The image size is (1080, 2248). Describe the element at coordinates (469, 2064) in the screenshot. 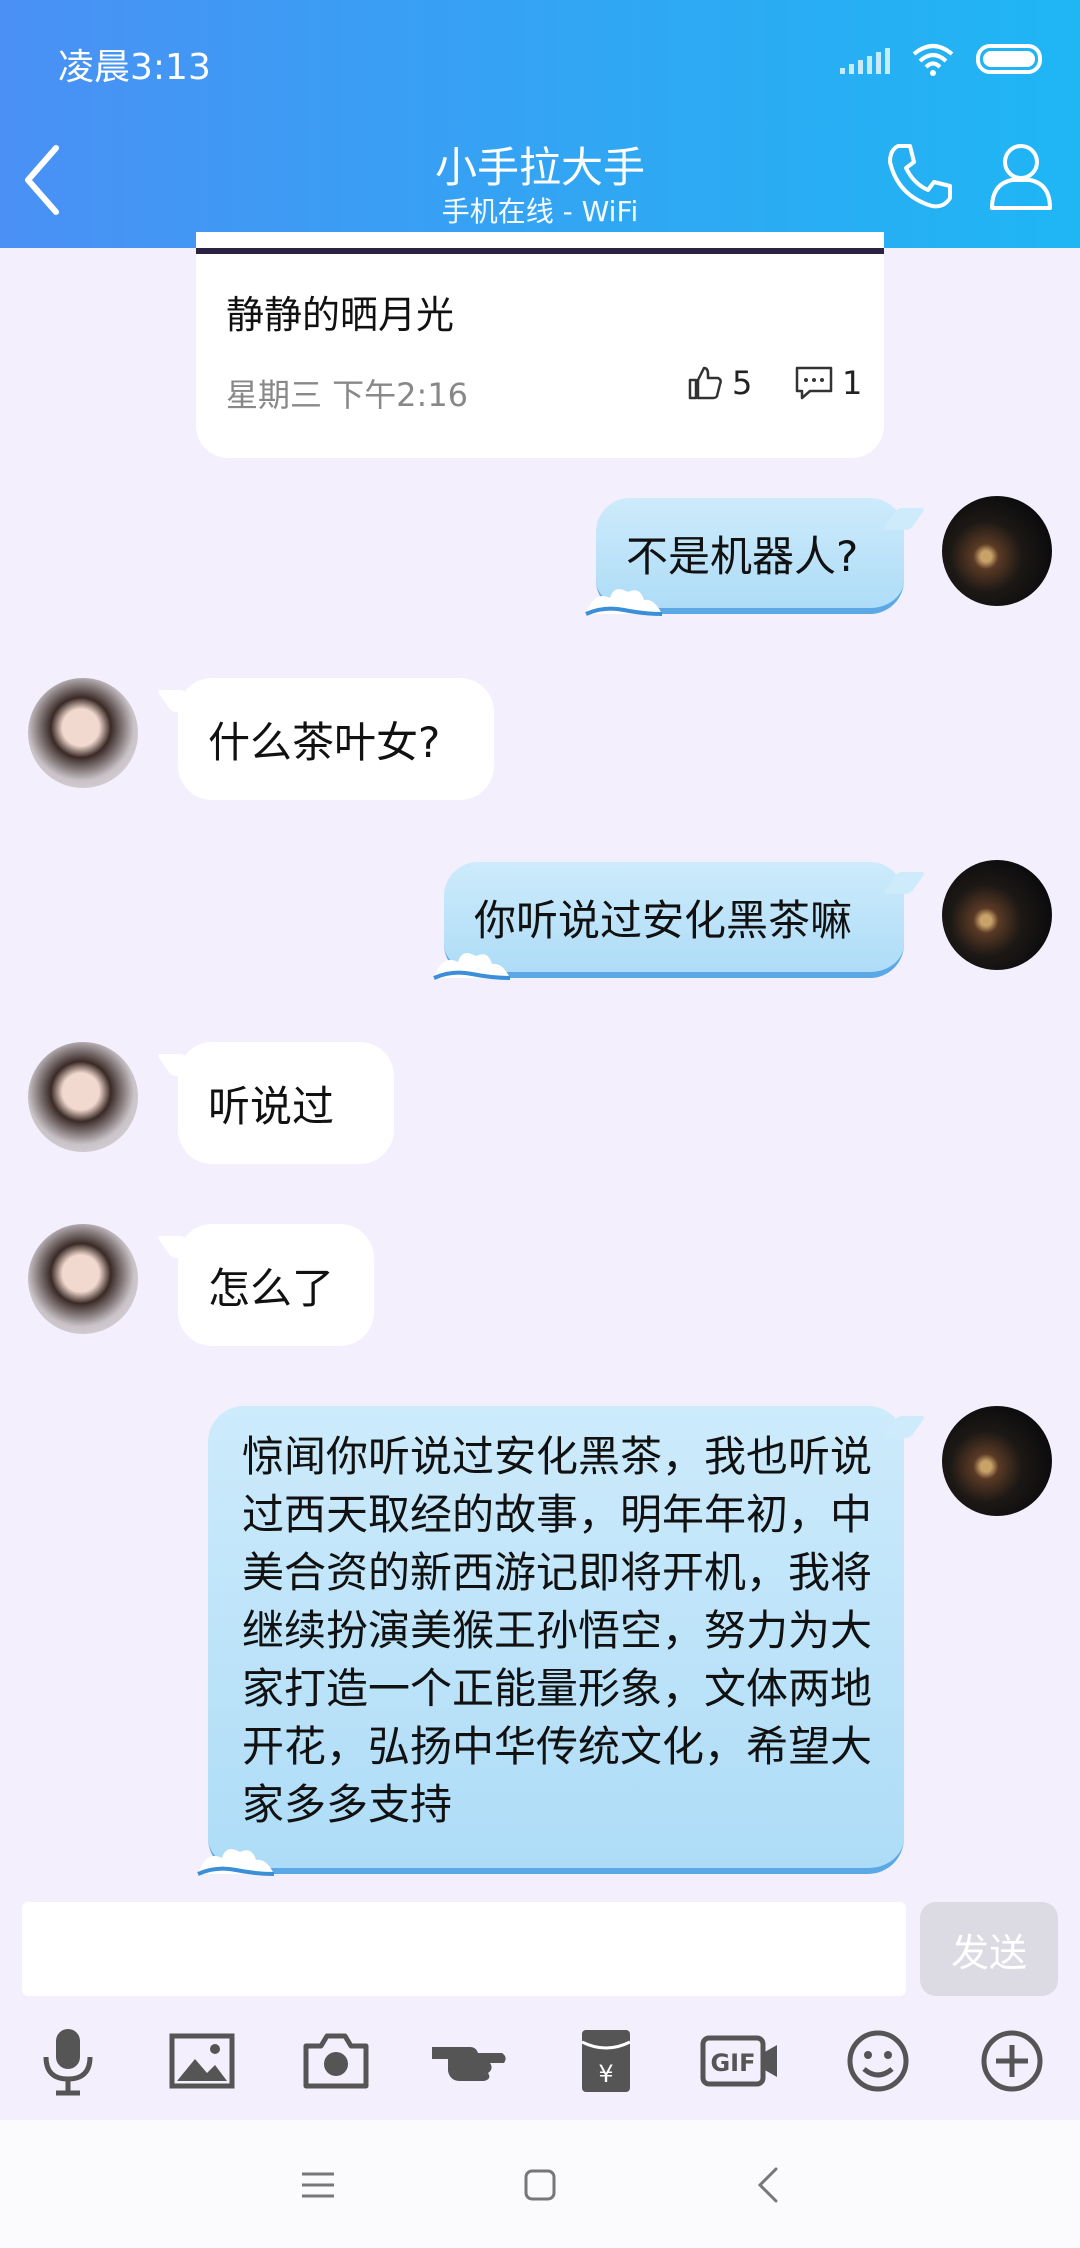

I see `poke-icon` at that location.